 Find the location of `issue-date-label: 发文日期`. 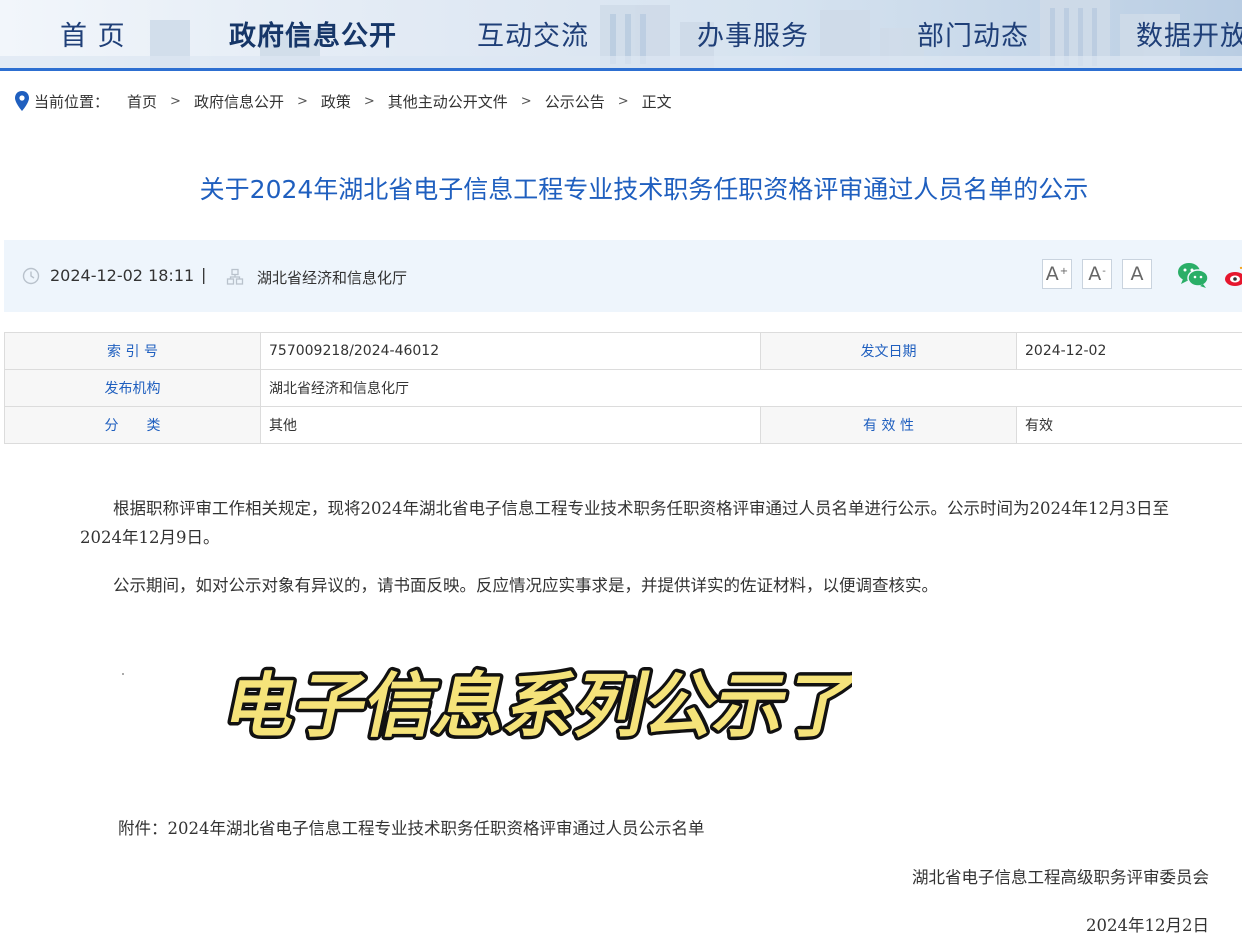

issue-date-label: 发文日期 is located at coordinates (889, 351).